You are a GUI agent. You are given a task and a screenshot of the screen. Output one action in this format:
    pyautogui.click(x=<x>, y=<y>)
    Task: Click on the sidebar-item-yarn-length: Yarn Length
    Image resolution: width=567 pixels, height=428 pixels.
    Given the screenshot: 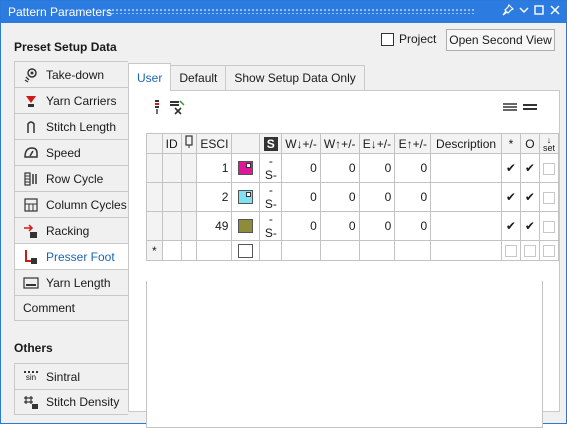 What is the action you would take?
    pyautogui.click(x=71, y=282)
    